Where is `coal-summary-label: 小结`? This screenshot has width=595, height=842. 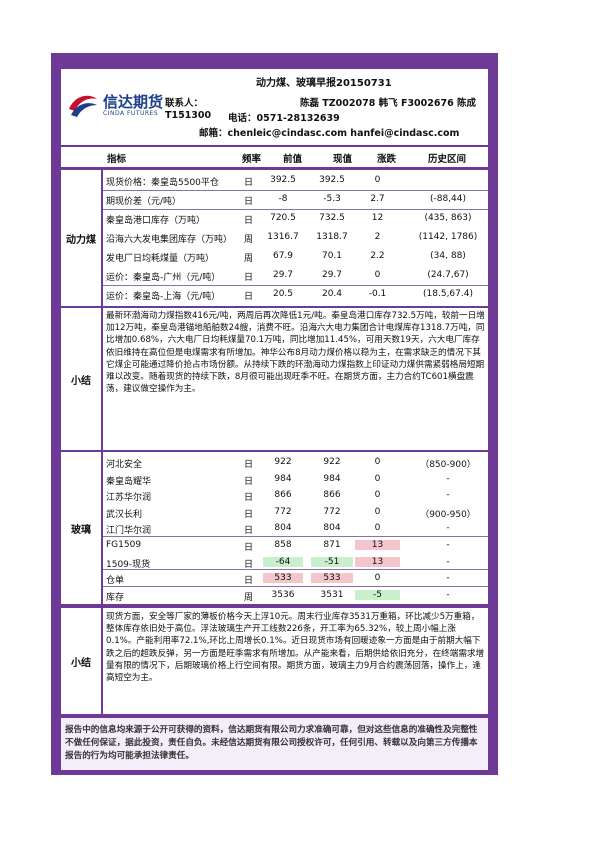 coal-summary-label: 小结 is located at coordinates (81, 379).